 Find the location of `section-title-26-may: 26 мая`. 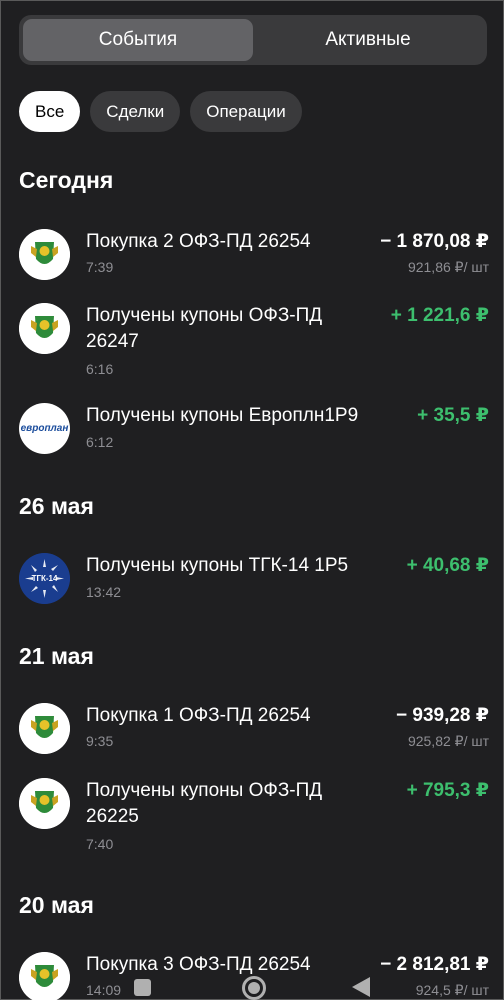

section-title-26-may: 26 мая is located at coordinates (56, 506).